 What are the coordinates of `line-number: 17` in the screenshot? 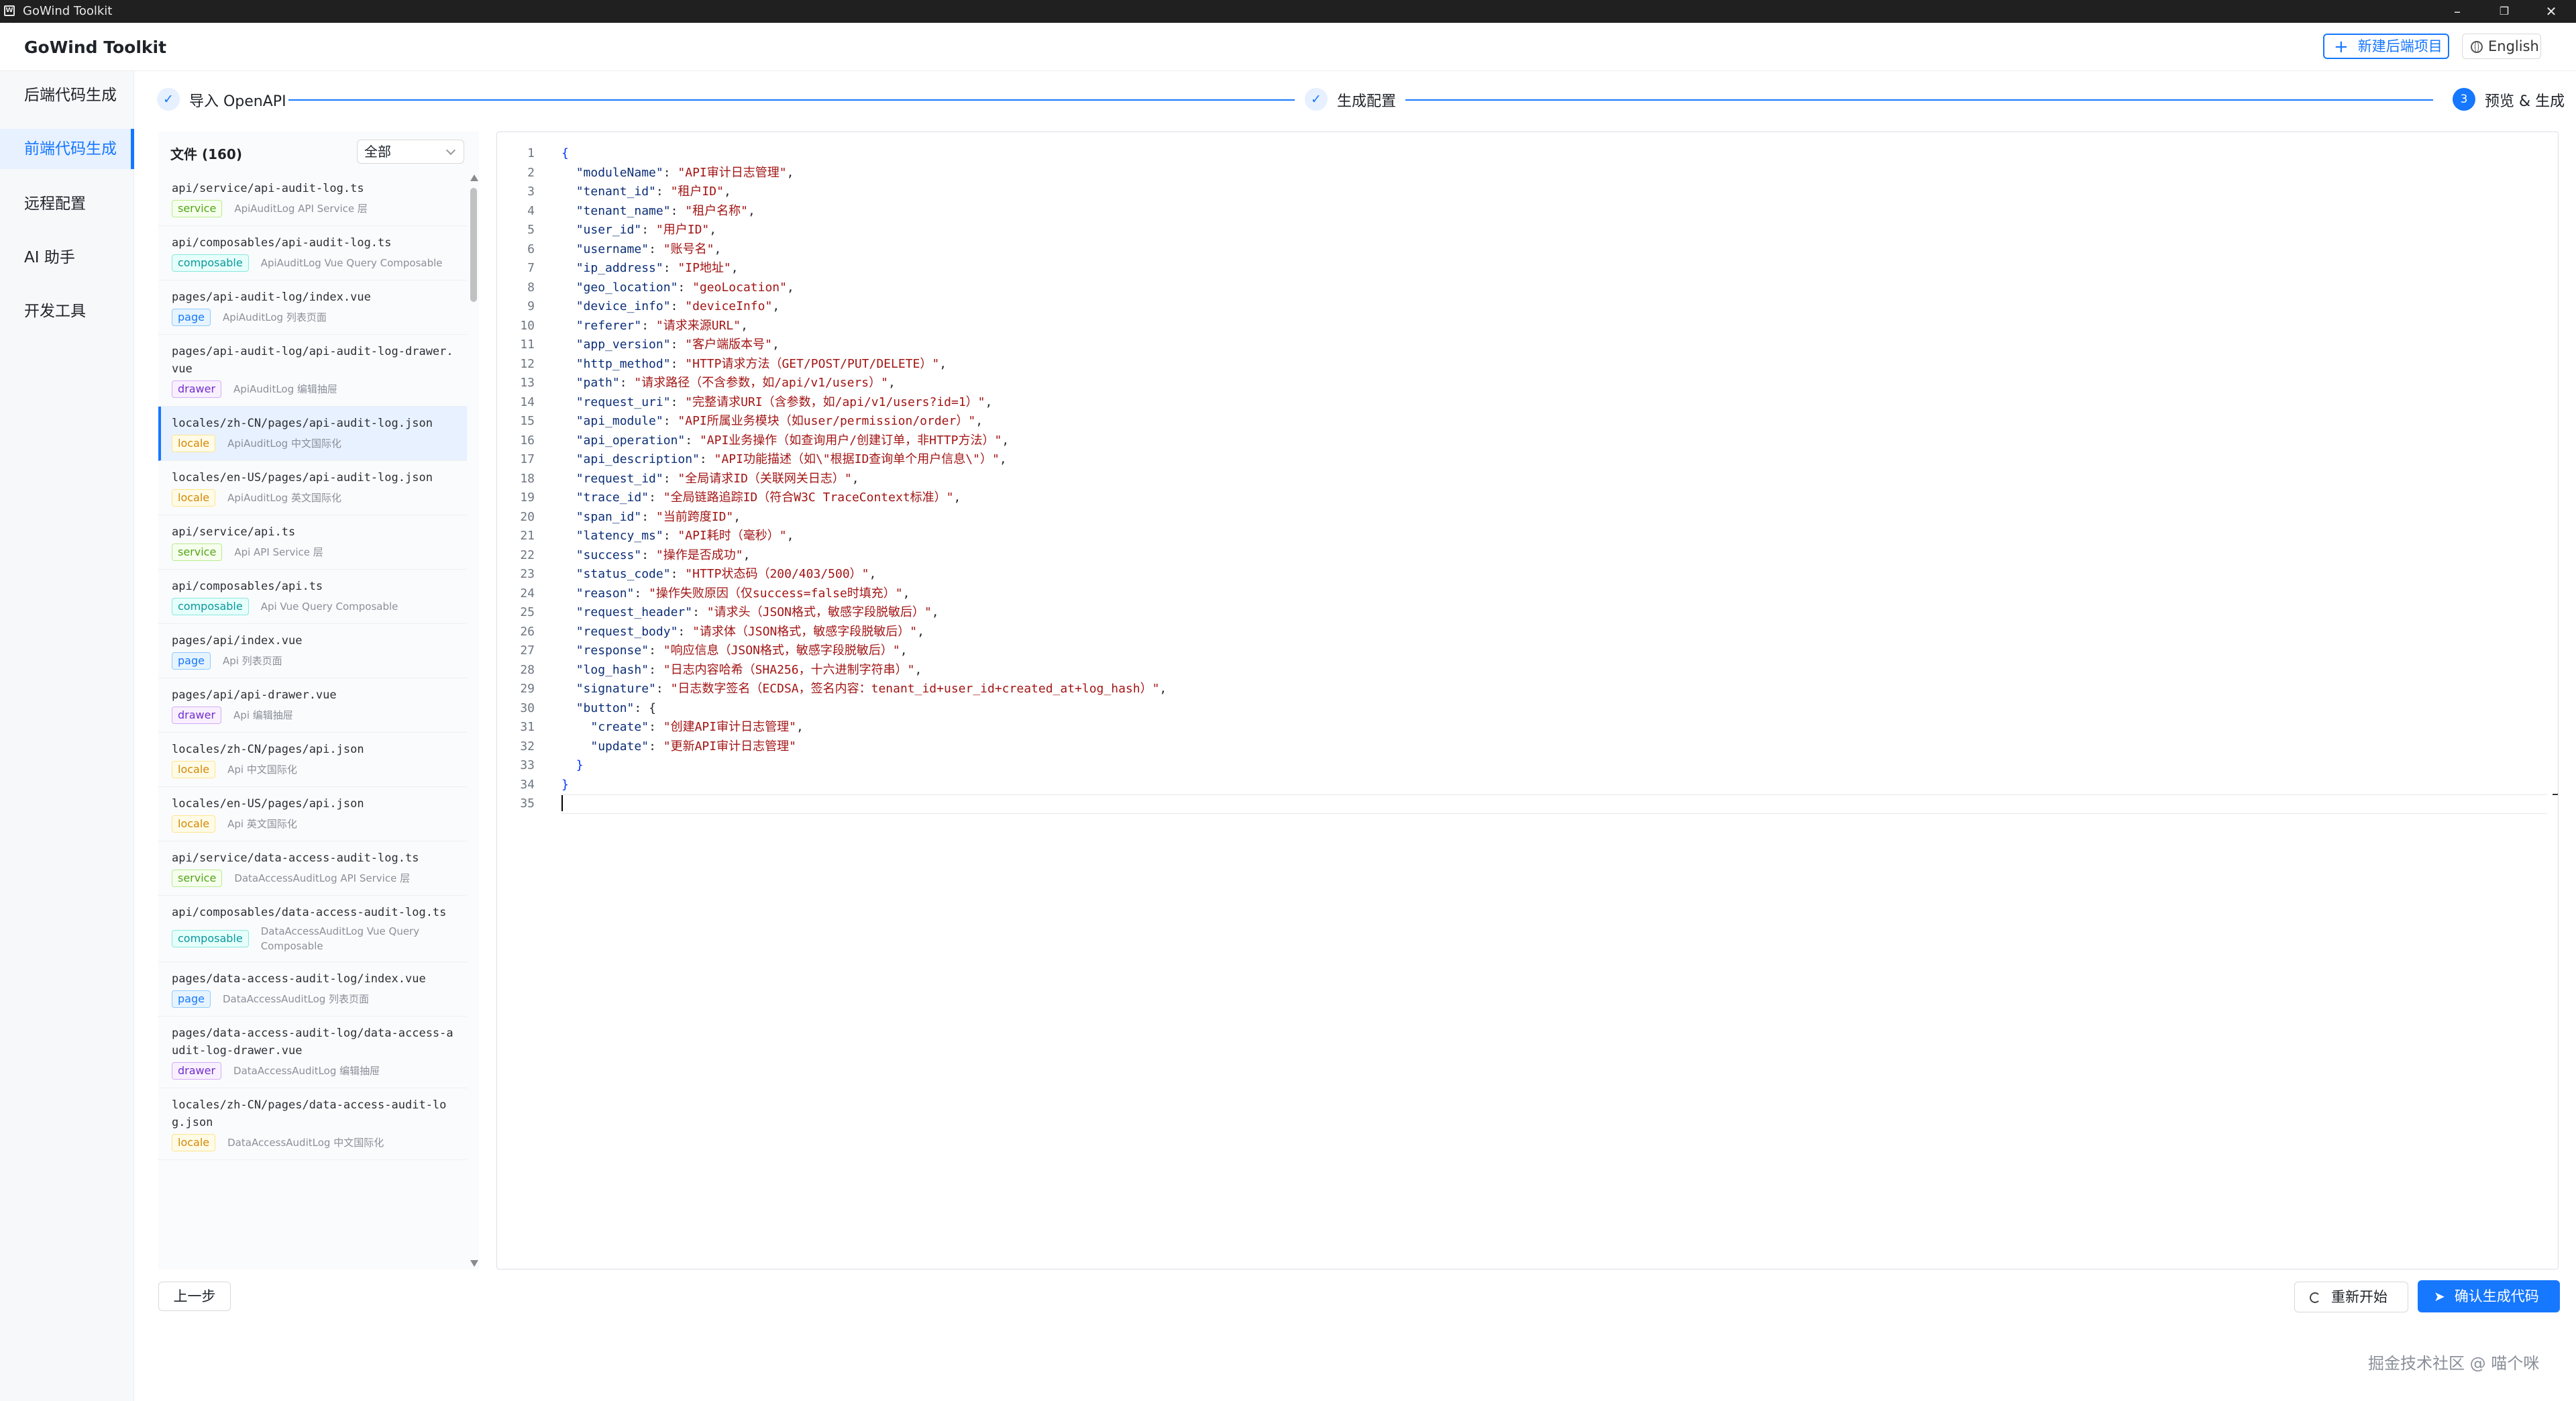 It's located at (527, 459).